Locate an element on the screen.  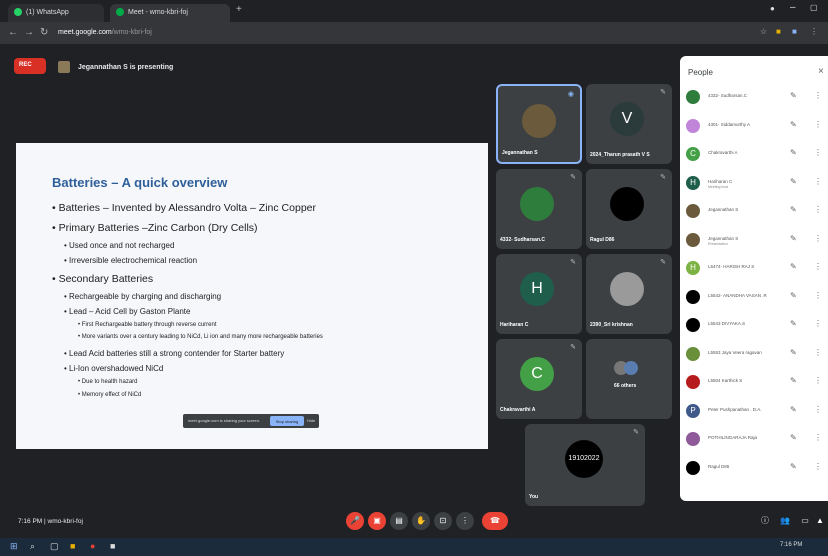
chrome-icon: ● is located at coordinates (92, 546).